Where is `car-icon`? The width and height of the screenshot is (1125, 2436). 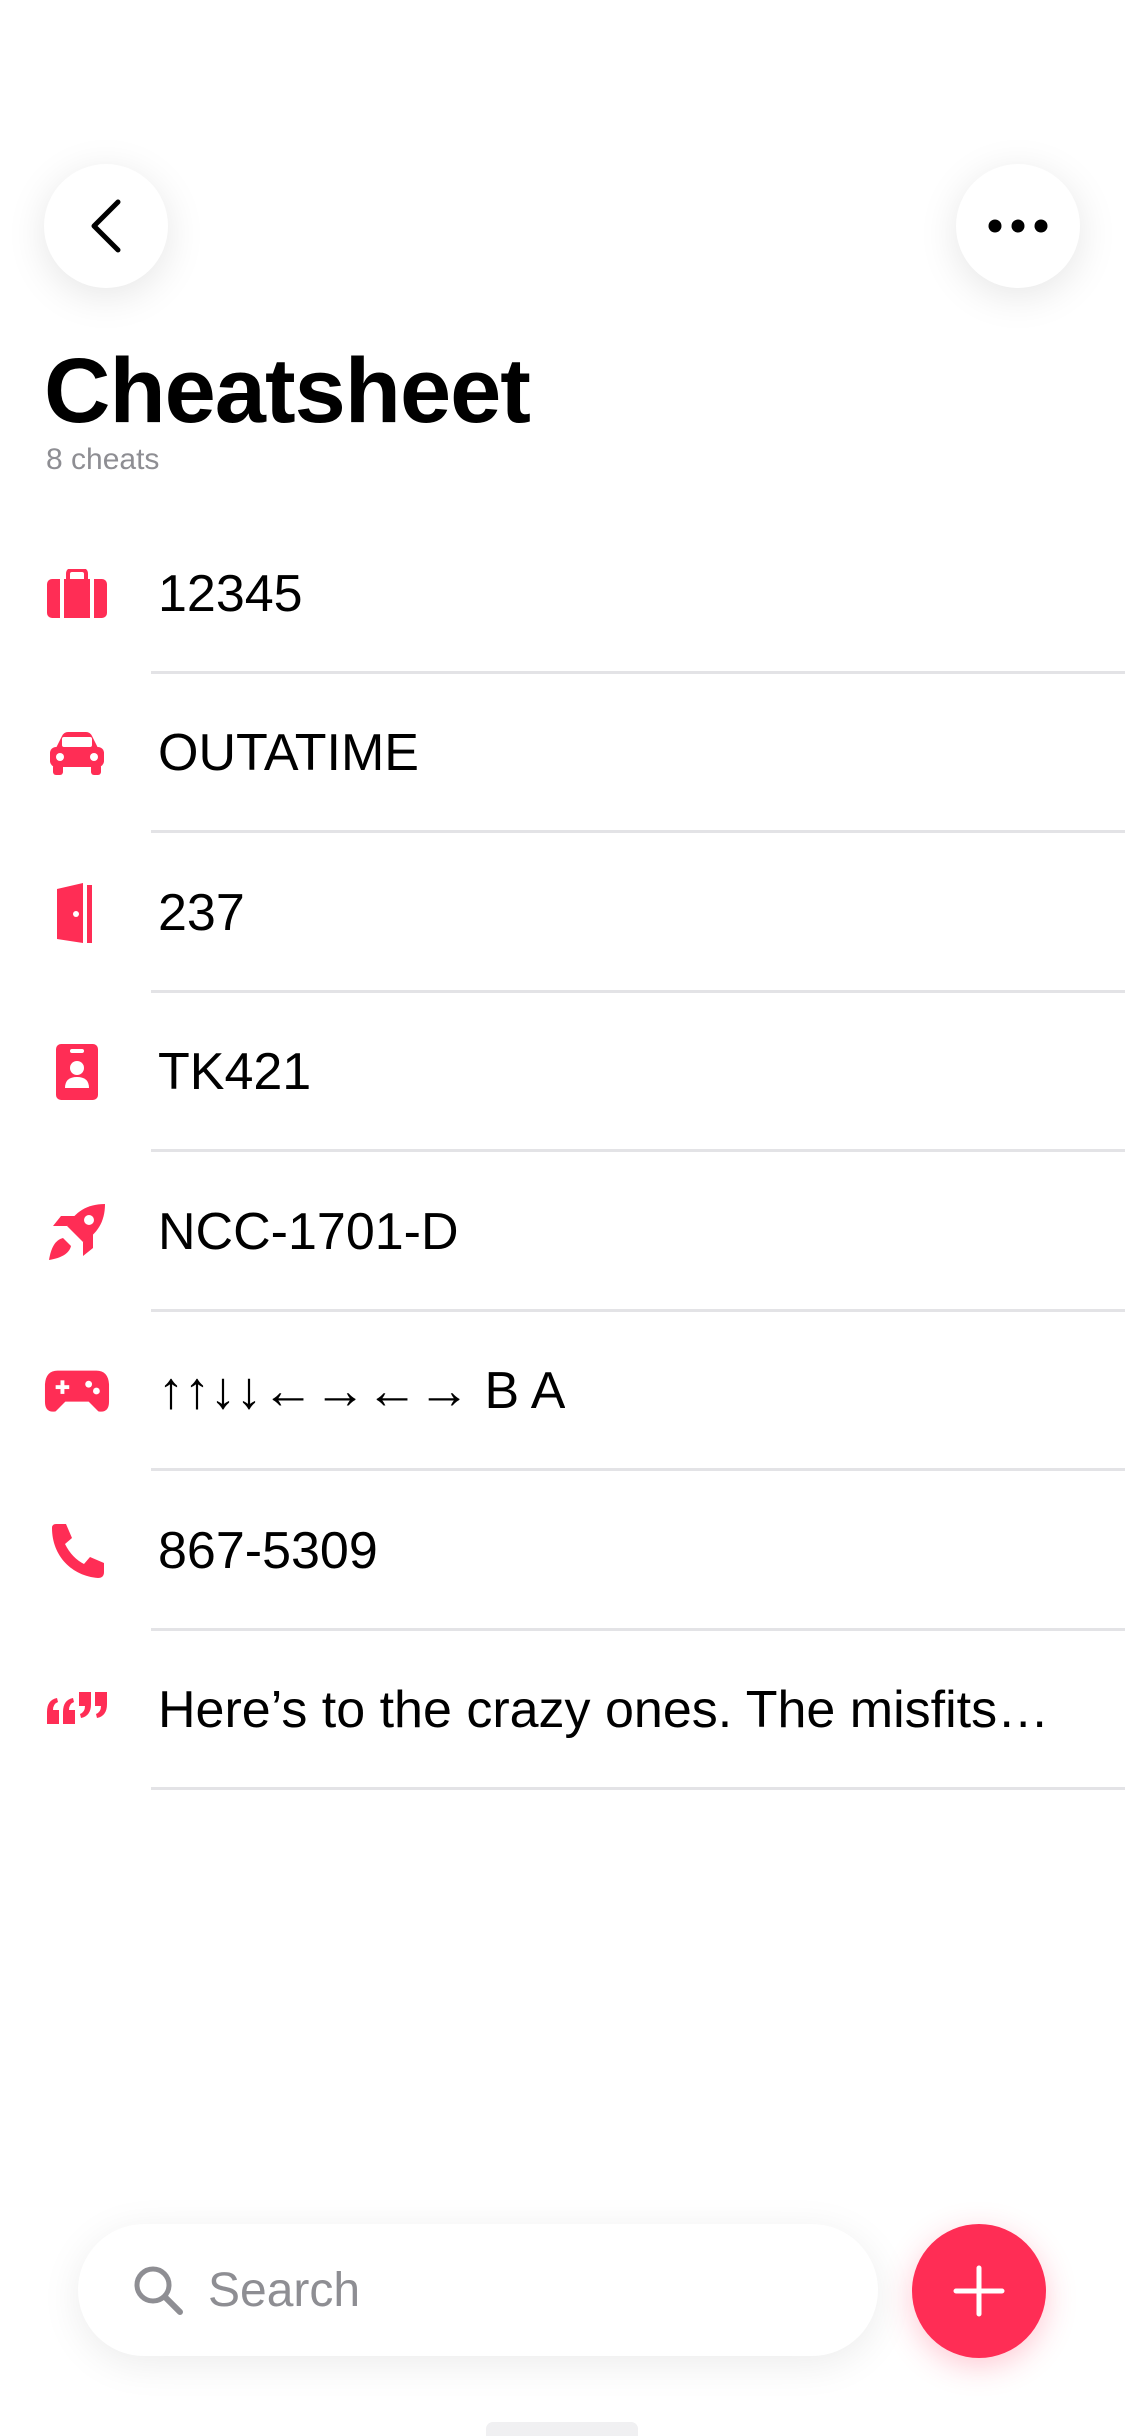 car-icon is located at coordinates (77, 753).